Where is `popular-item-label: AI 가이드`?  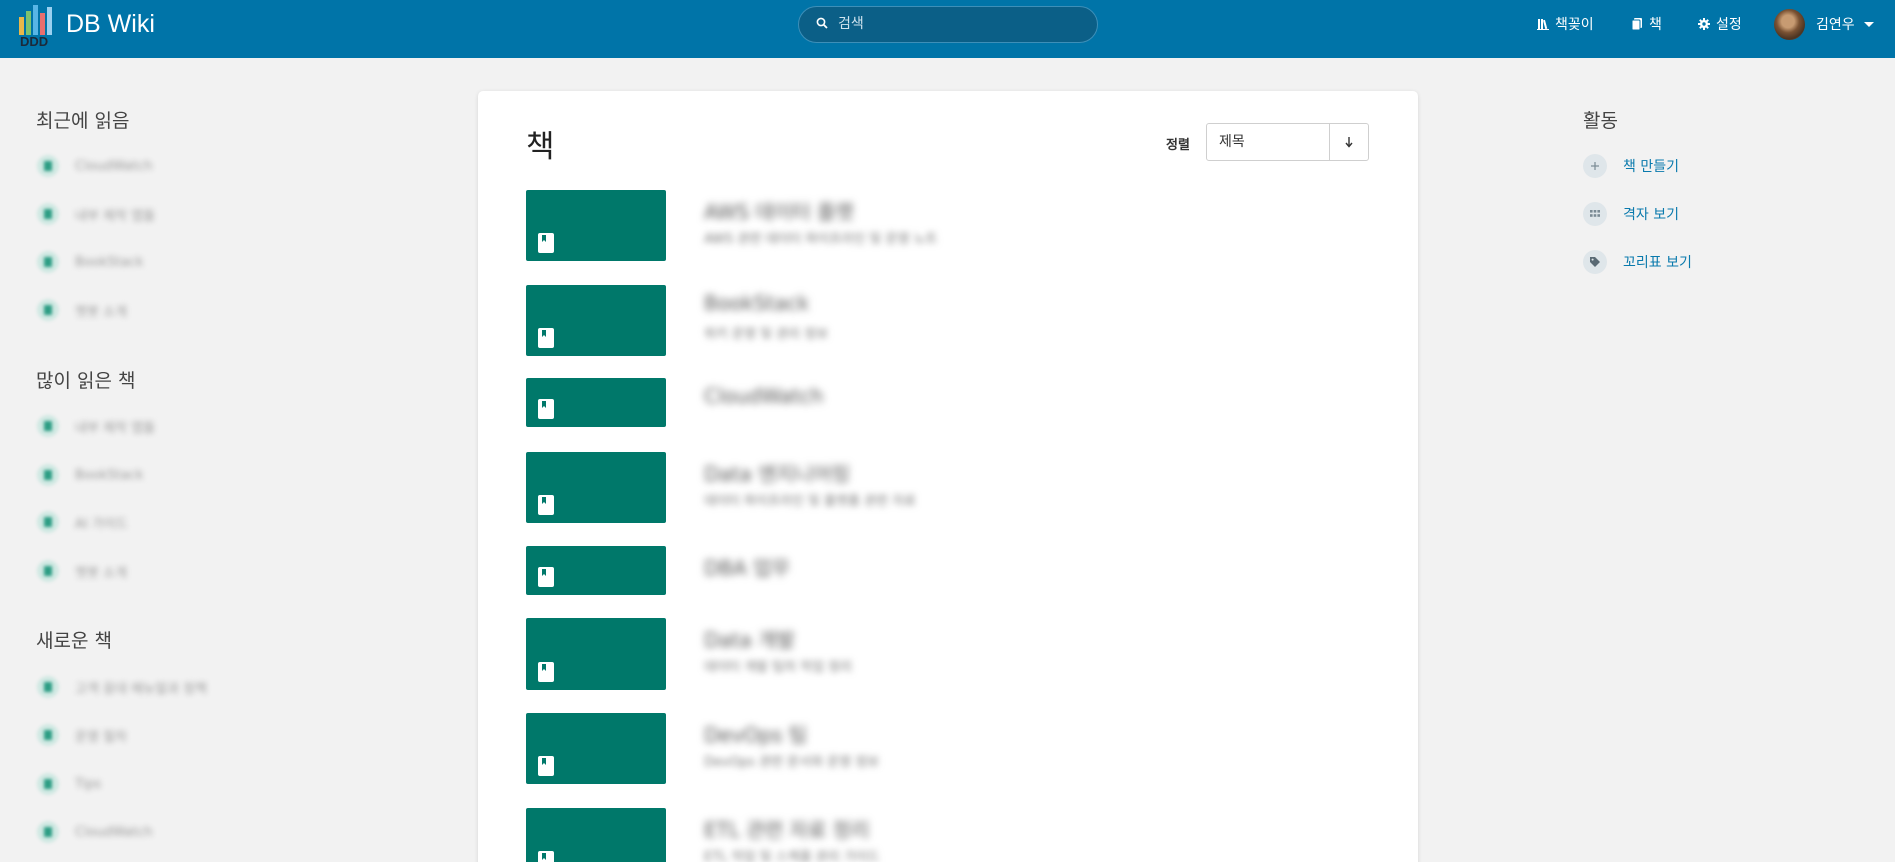
popular-item-label: AI 가이드 is located at coordinates (101, 524).